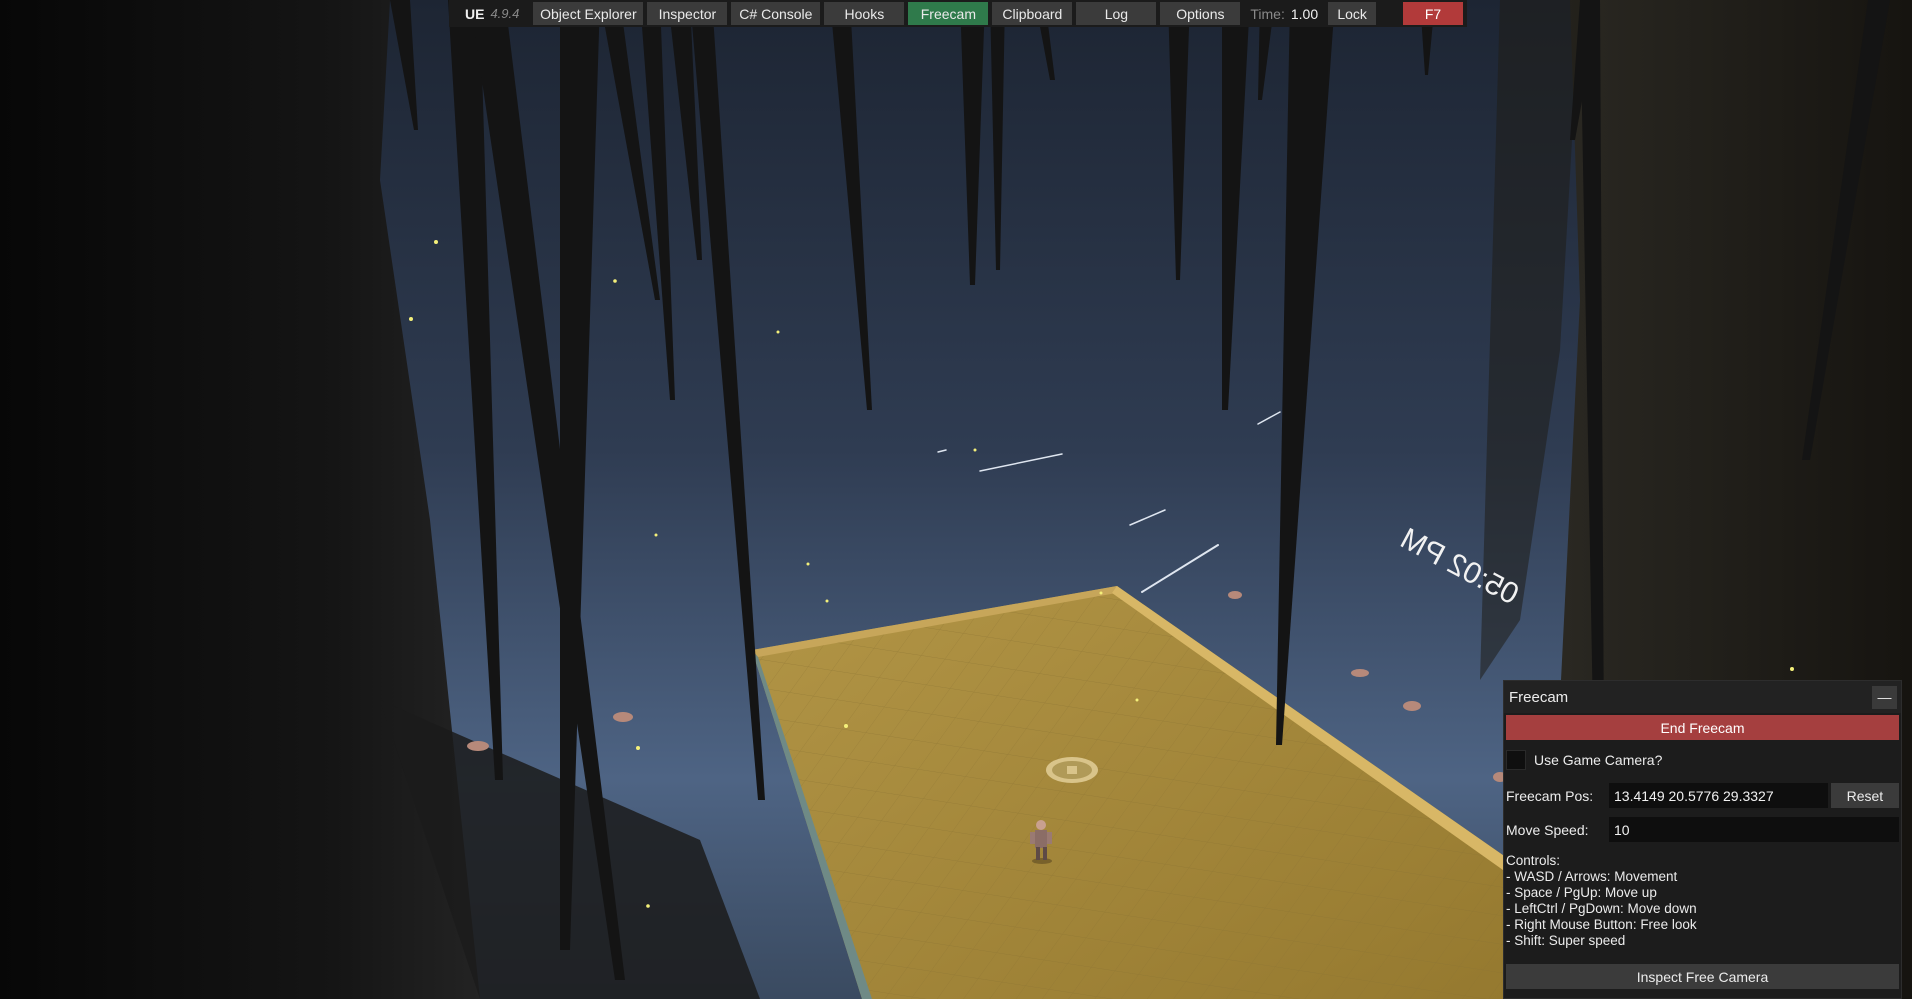  I want to click on brand-version: 4.9.4, so click(505, 13).